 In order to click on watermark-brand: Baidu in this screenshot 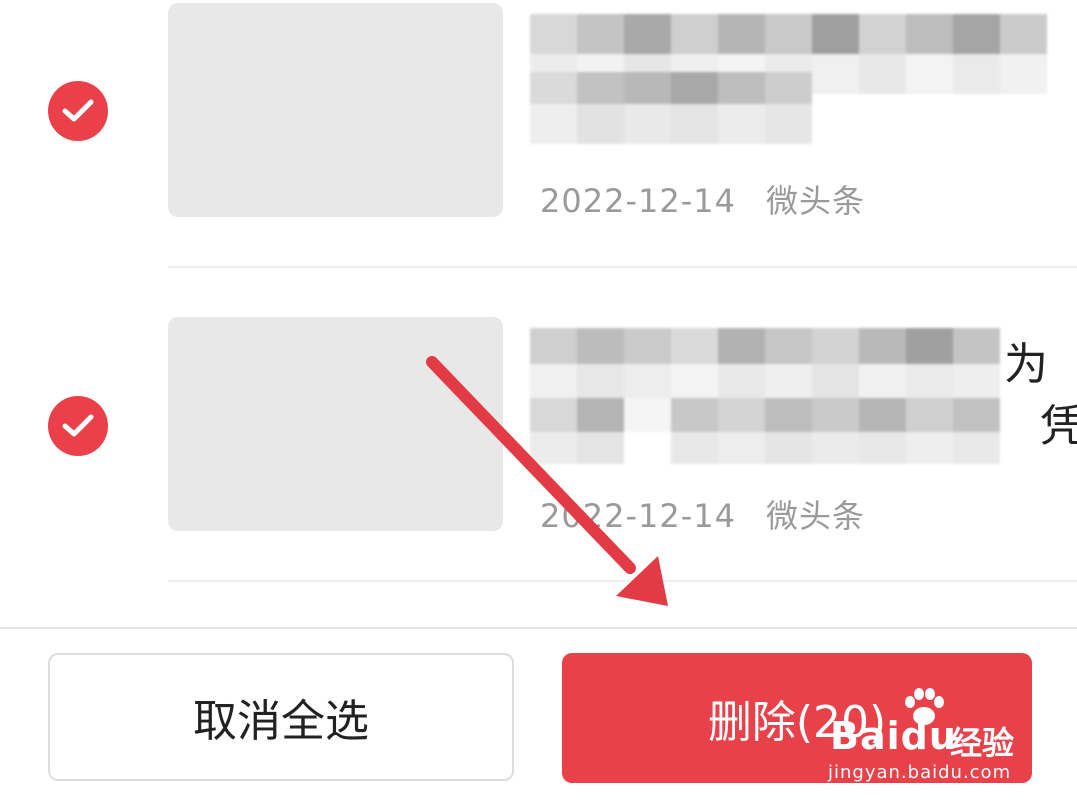, I will do `click(893, 736)`.